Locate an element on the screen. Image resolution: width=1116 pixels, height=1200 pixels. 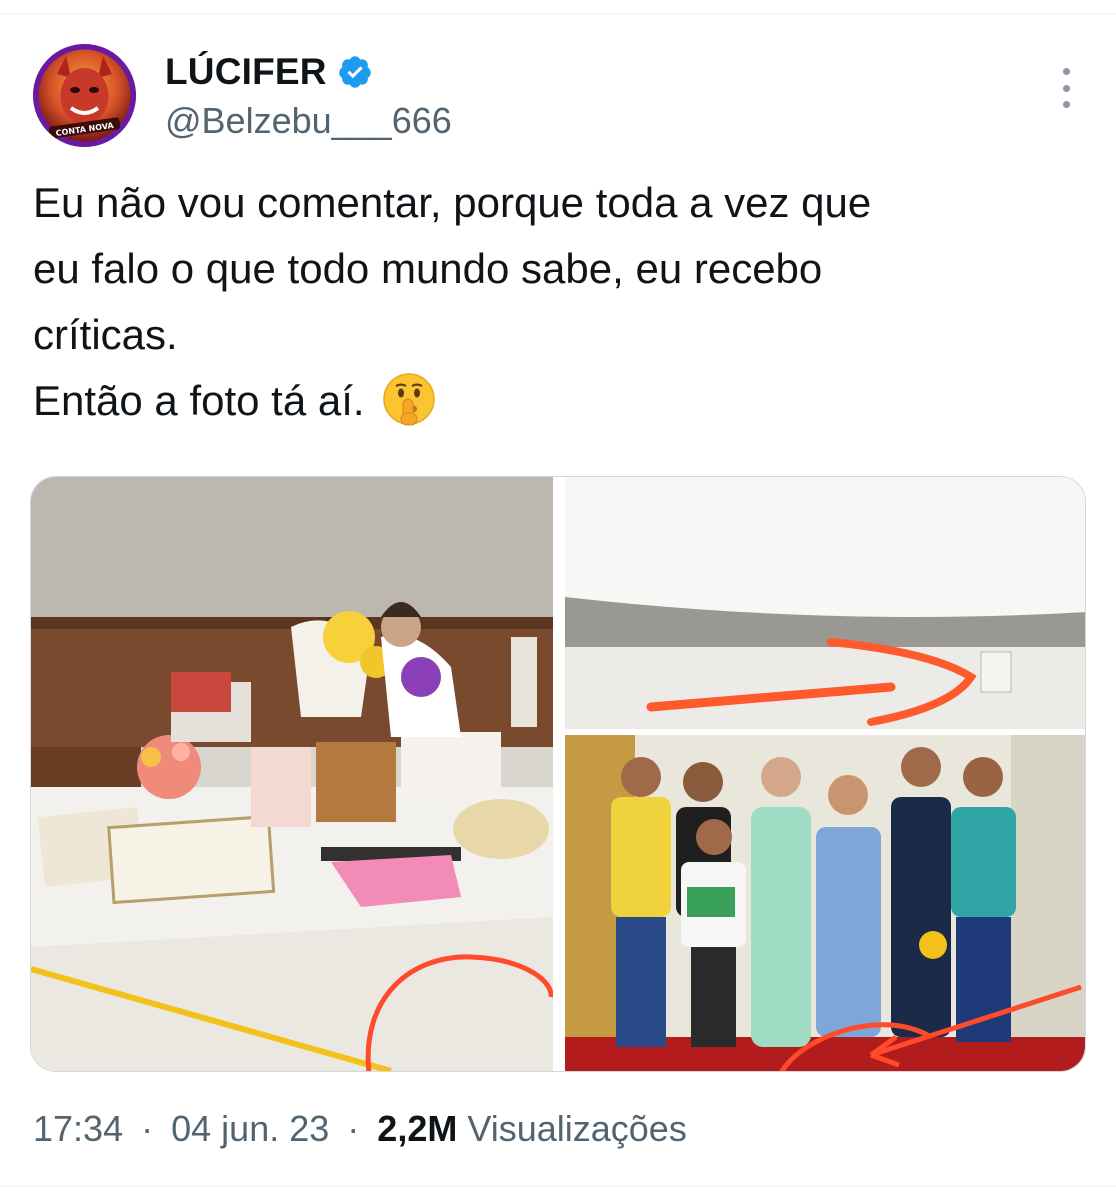
author-display-name: LÚCIFER is located at coordinates (246, 72).